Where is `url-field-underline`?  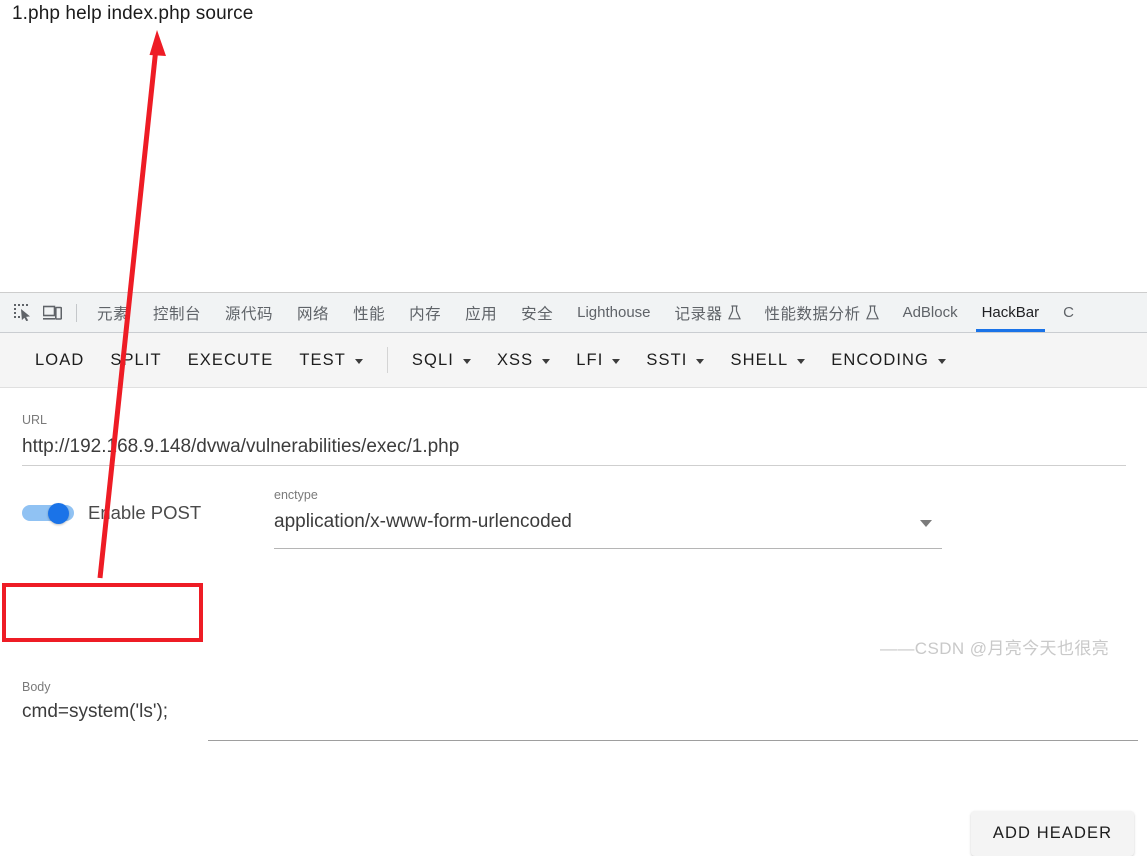 url-field-underline is located at coordinates (574, 465).